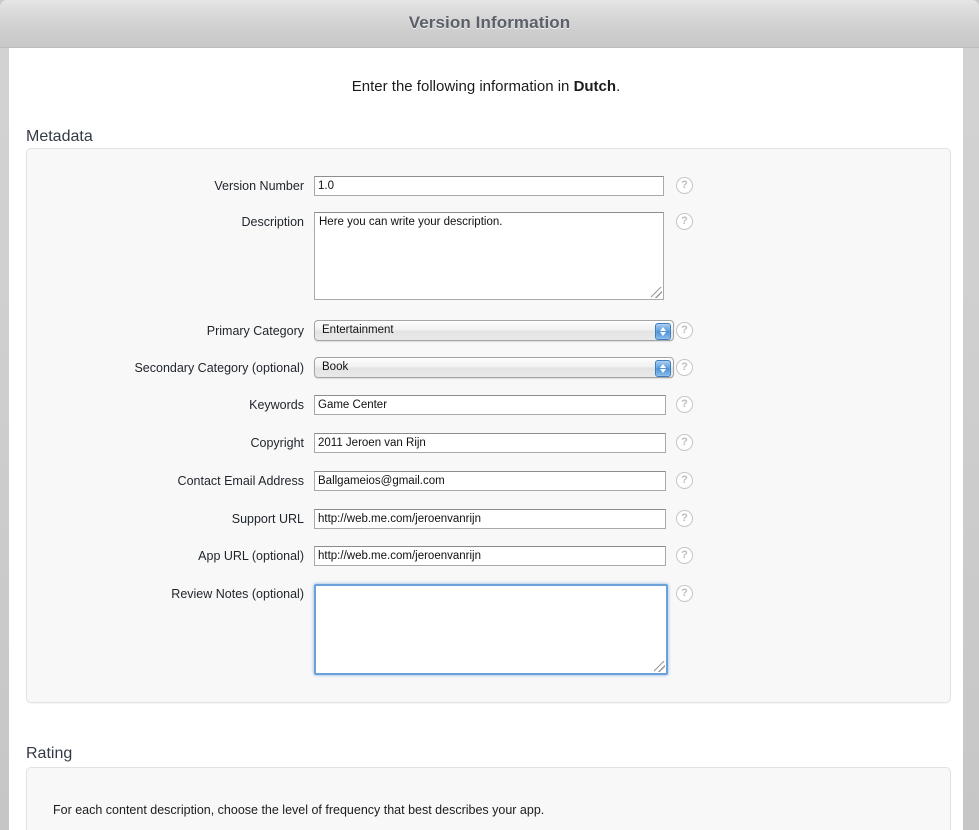  Describe the element at coordinates (489, 186) in the screenshot. I see `input-version-number` at that location.